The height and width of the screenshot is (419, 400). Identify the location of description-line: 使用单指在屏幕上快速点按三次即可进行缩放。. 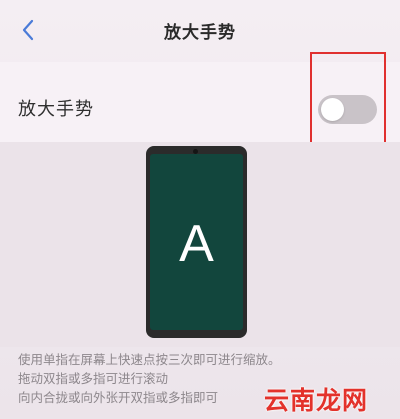
(149, 359).